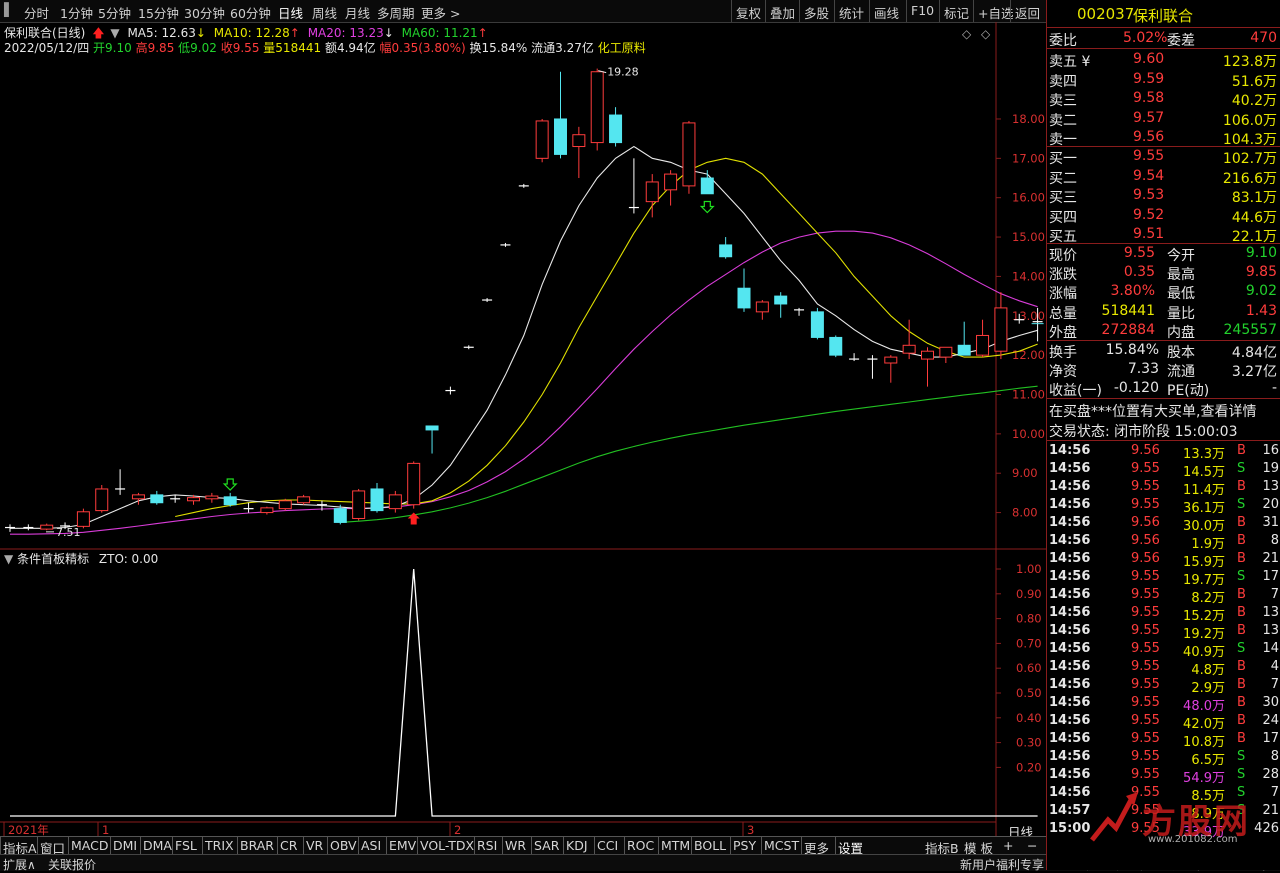 The image size is (1280, 873). I want to click on sub-indicator-title: 条件首板精标, so click(53, 559).